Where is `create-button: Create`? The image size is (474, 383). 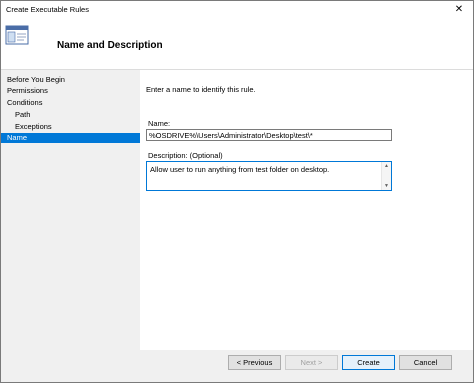
create-button: Create is located at coordinates (368, 362).